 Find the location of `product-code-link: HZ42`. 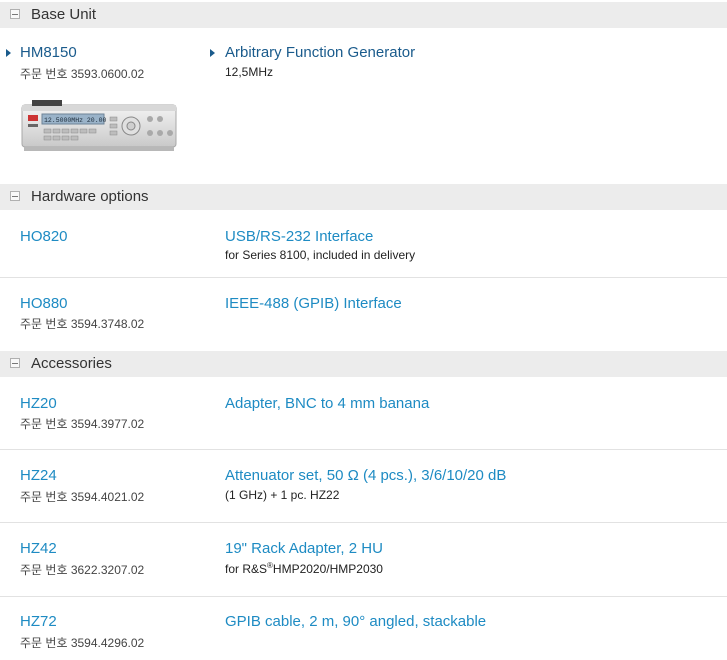

product-code-link: HZ42 is located at coordinates (38, 548).